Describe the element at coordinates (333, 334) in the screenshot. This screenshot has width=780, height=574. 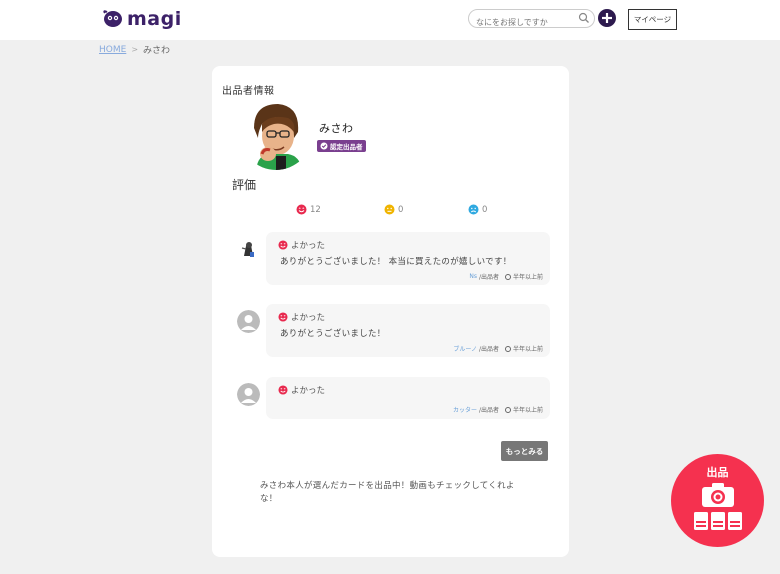
I see `review-text: ありがとうございました！` at that location.